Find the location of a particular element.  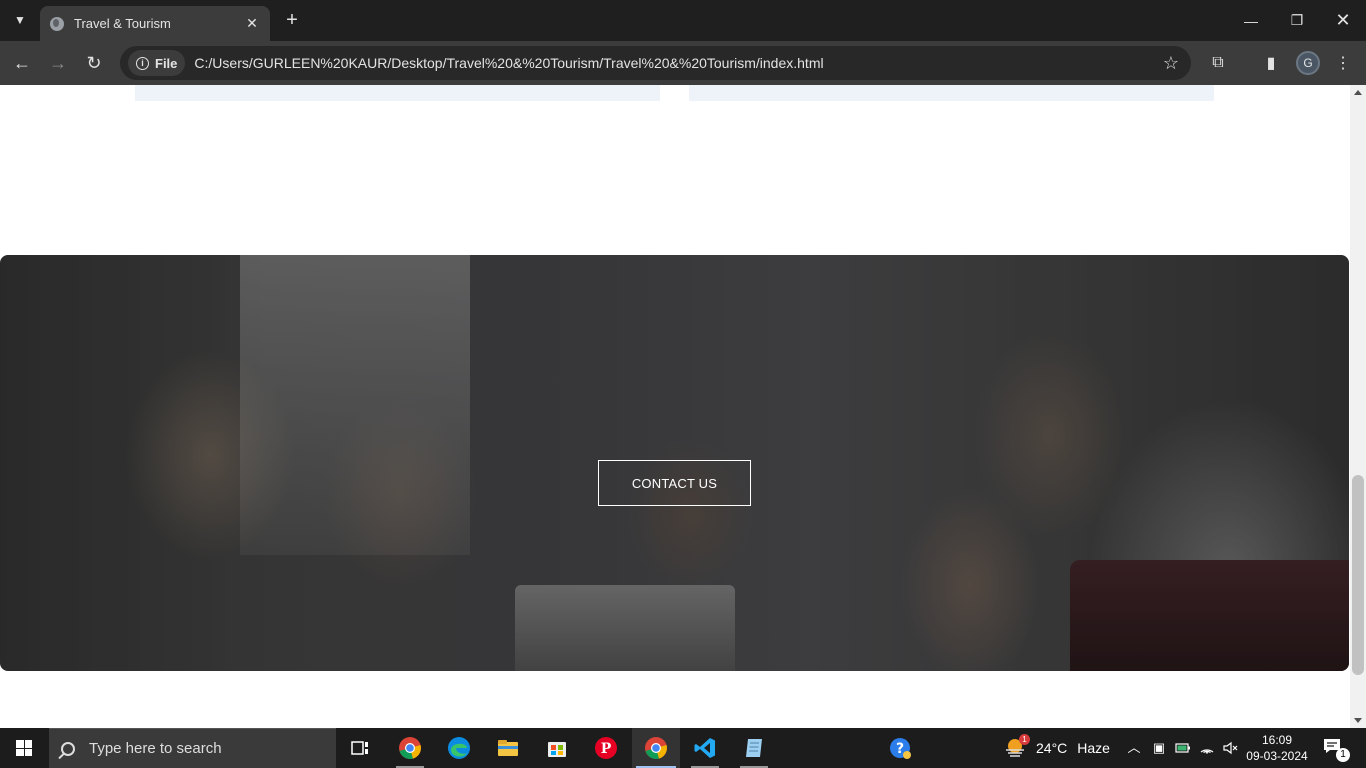

weather-description: Haze is located at coordinates (1093, 748).